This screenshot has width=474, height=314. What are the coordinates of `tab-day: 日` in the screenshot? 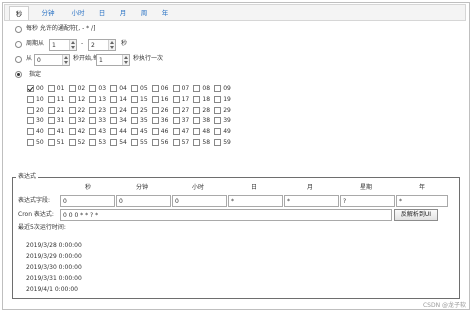 It's located at (102, 13).